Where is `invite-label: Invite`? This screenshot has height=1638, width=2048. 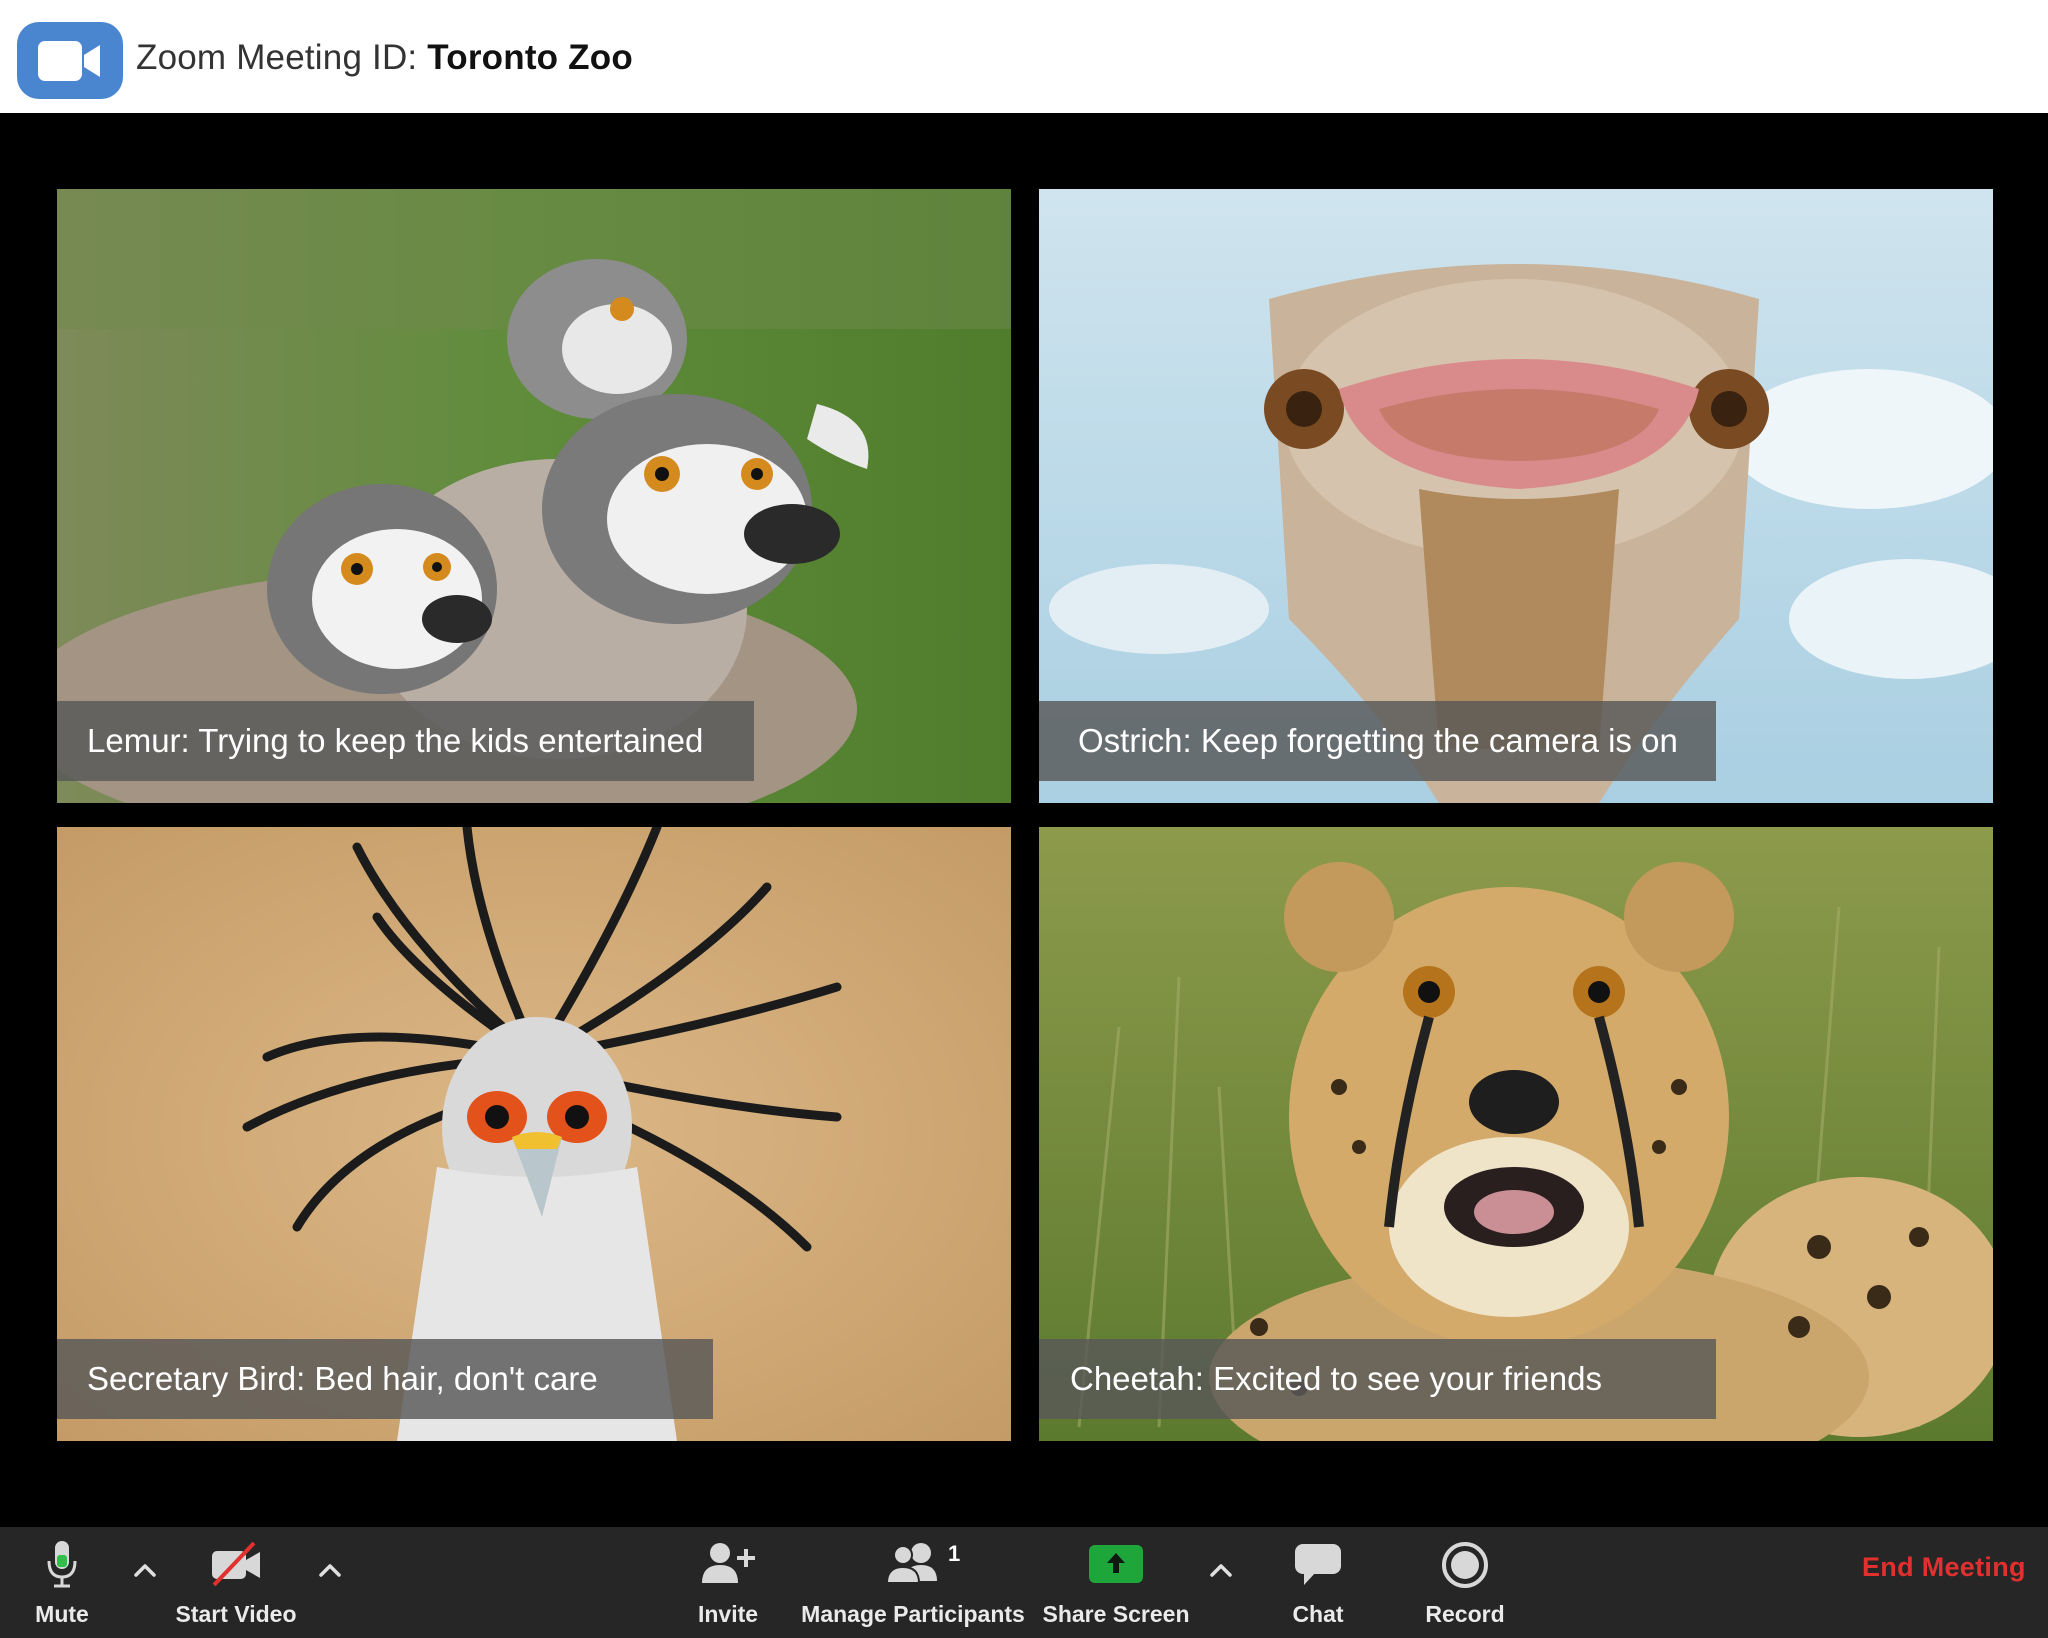
invite-label: Invite is located at coordinates (728, 1614).